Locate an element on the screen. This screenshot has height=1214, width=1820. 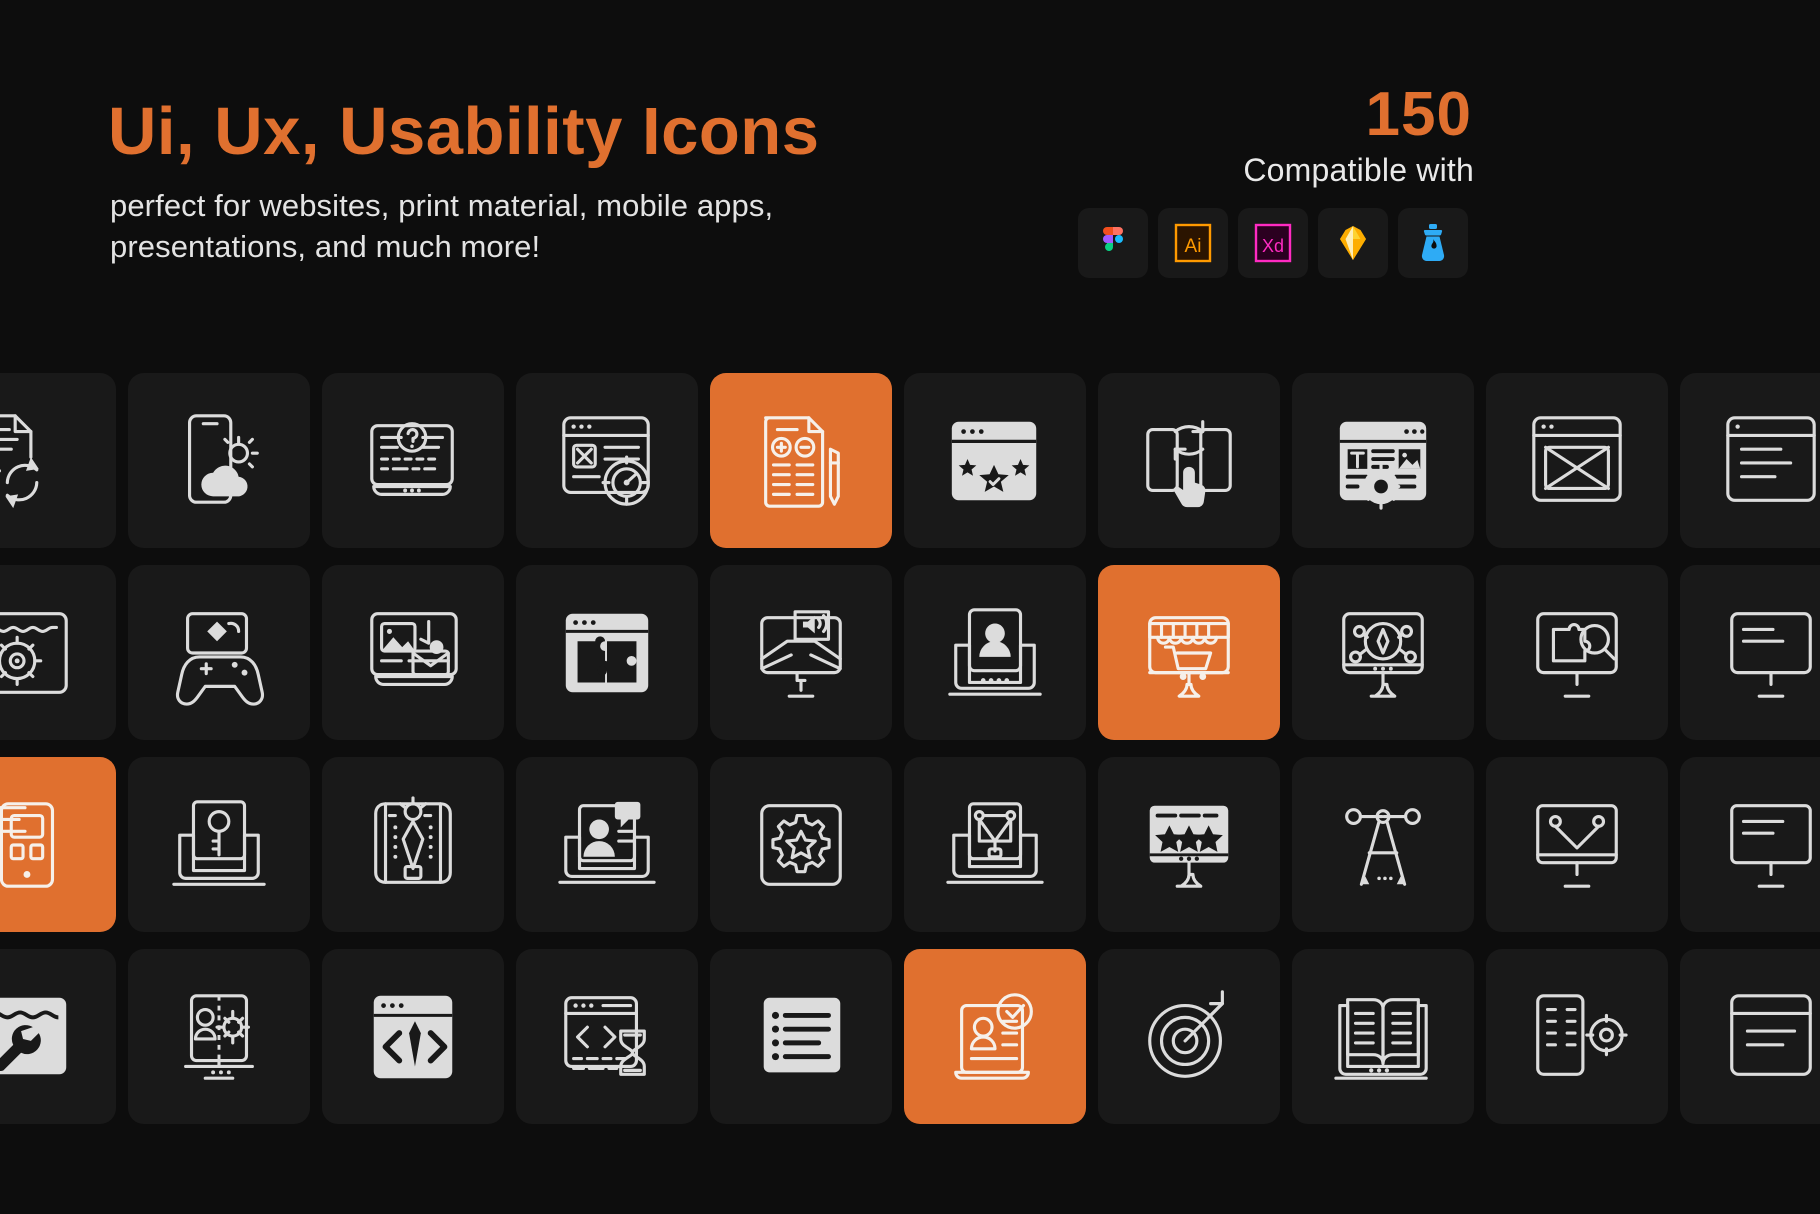
icon-cell-ecommerce-store-cart-icon is located at coordinates (1189, 652).